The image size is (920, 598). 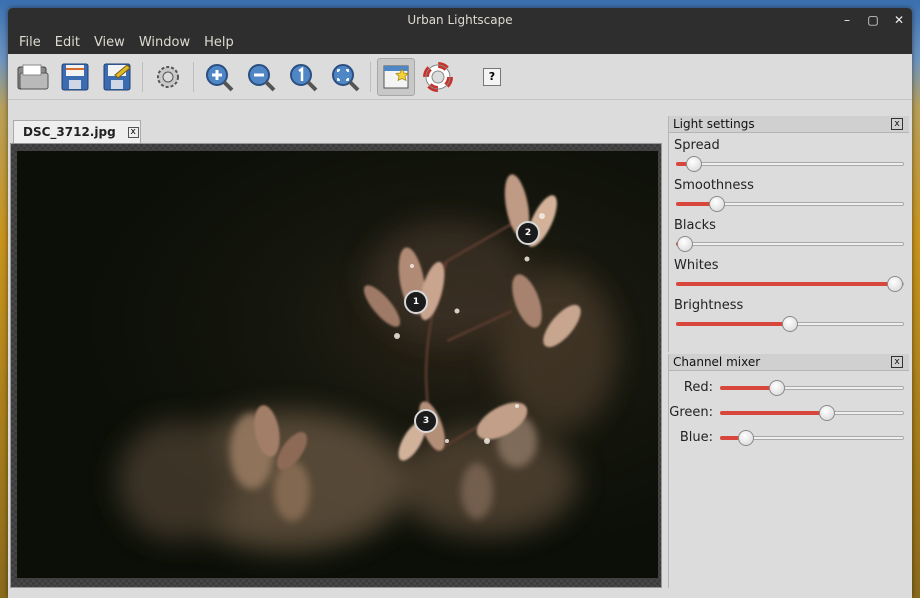 I want to click on floppy-save-icon, so click(x=75, y=76).